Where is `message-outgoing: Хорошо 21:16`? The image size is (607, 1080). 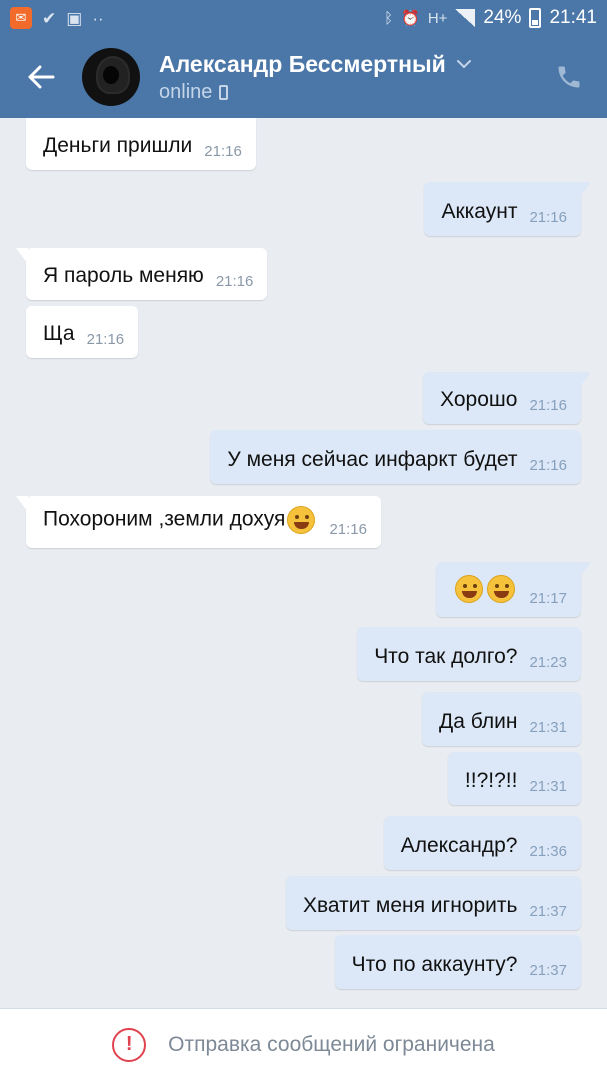
message-outgoing: Хорошо 21:16 is located at coordinates (507, 398).